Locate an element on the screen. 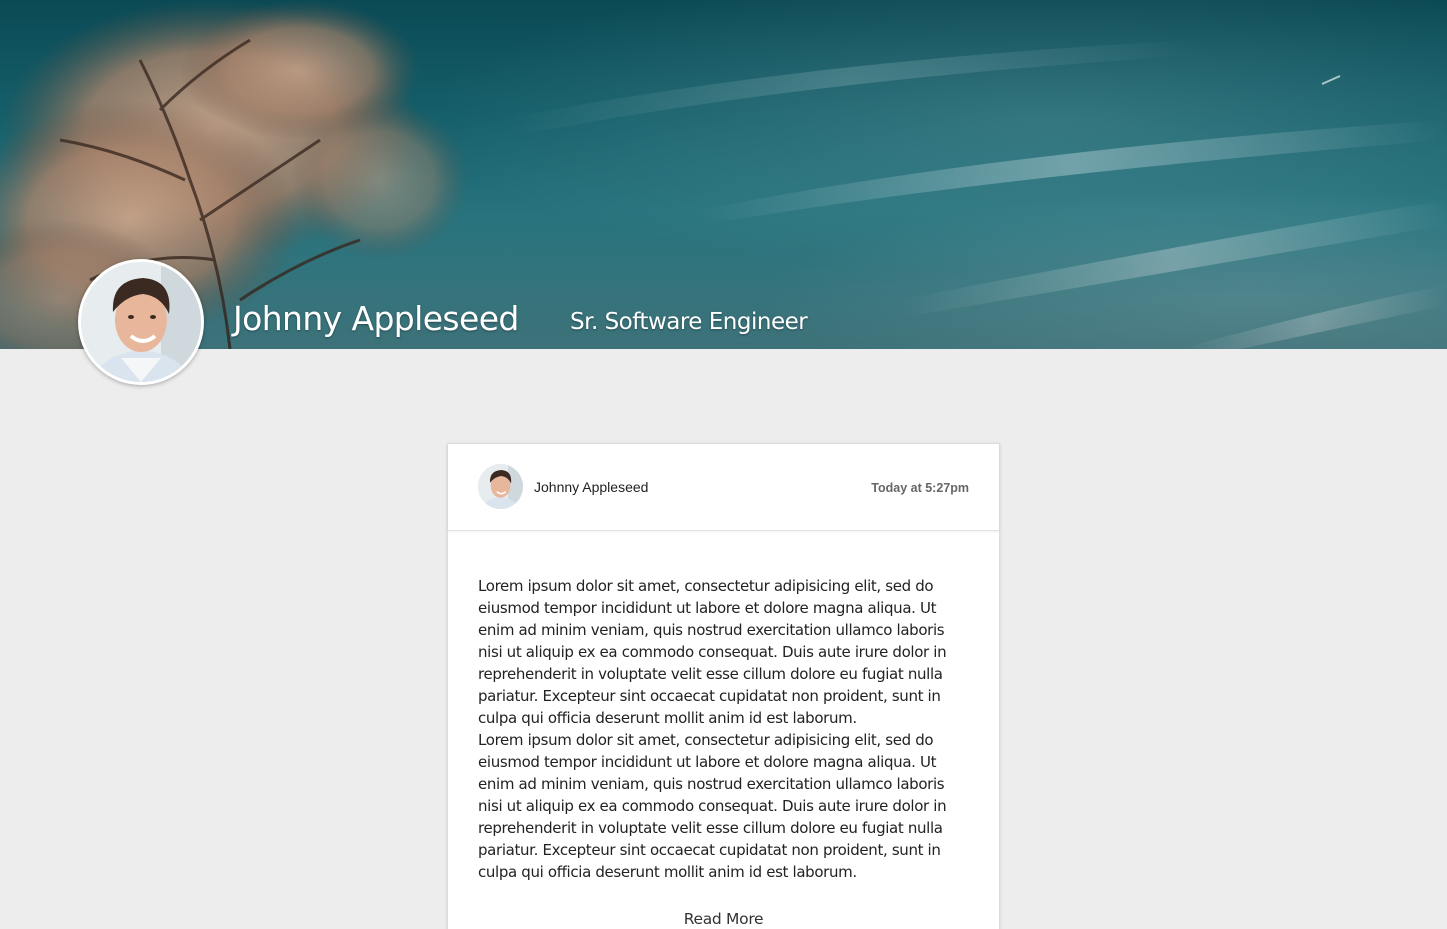  profile-avatar is located at coordinates (141, 322).